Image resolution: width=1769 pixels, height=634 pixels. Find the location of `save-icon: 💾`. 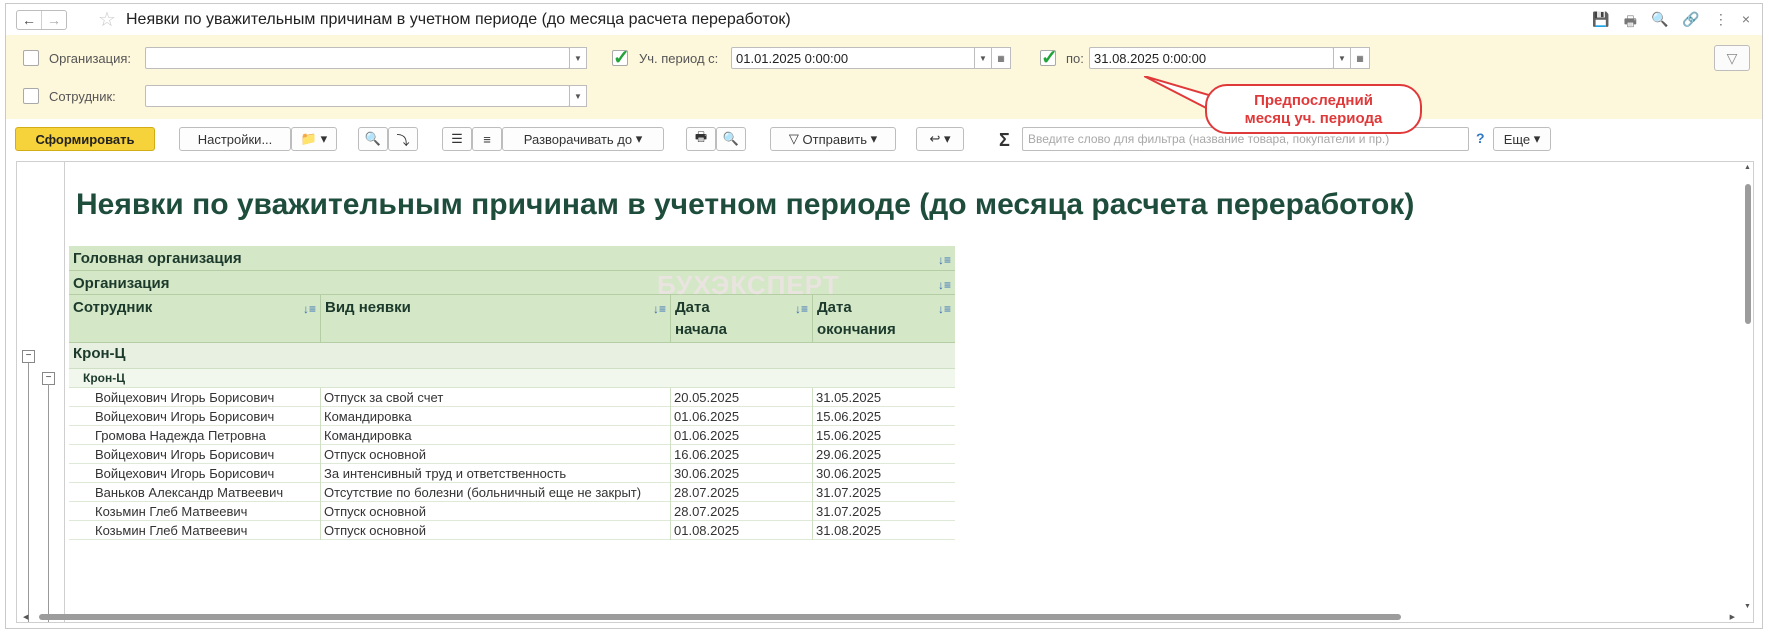

save-icon: 💾 is located at coordinates (1600, 23).